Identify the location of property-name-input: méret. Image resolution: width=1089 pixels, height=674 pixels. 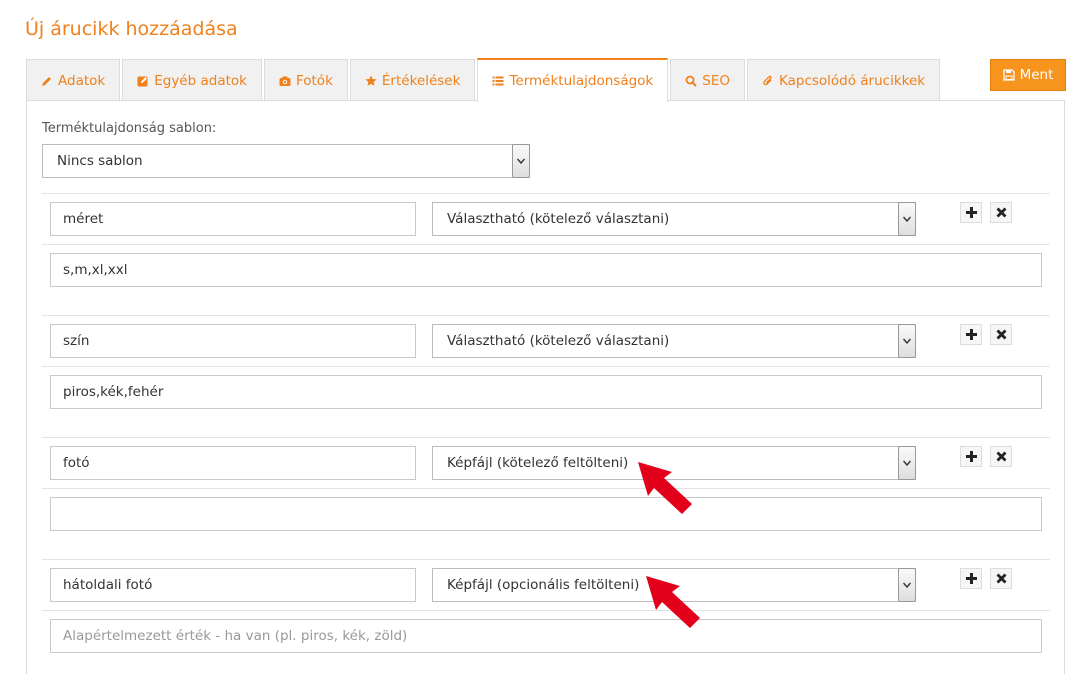
(233, 219).